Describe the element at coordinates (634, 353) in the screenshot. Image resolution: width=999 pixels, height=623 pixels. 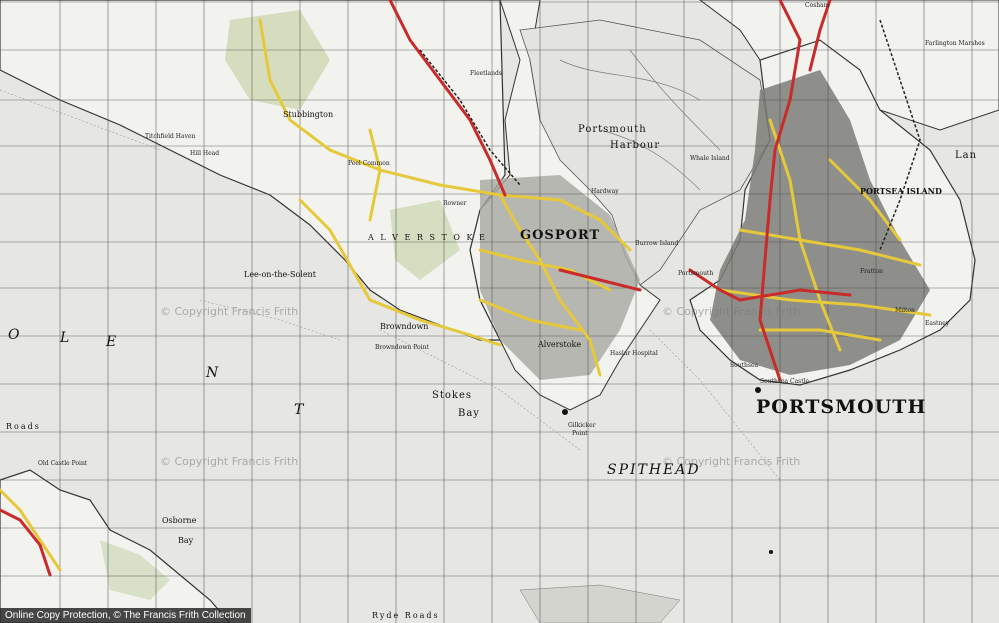
I see `place-label-haslar-hospital: Haslar Hospital` at that location.